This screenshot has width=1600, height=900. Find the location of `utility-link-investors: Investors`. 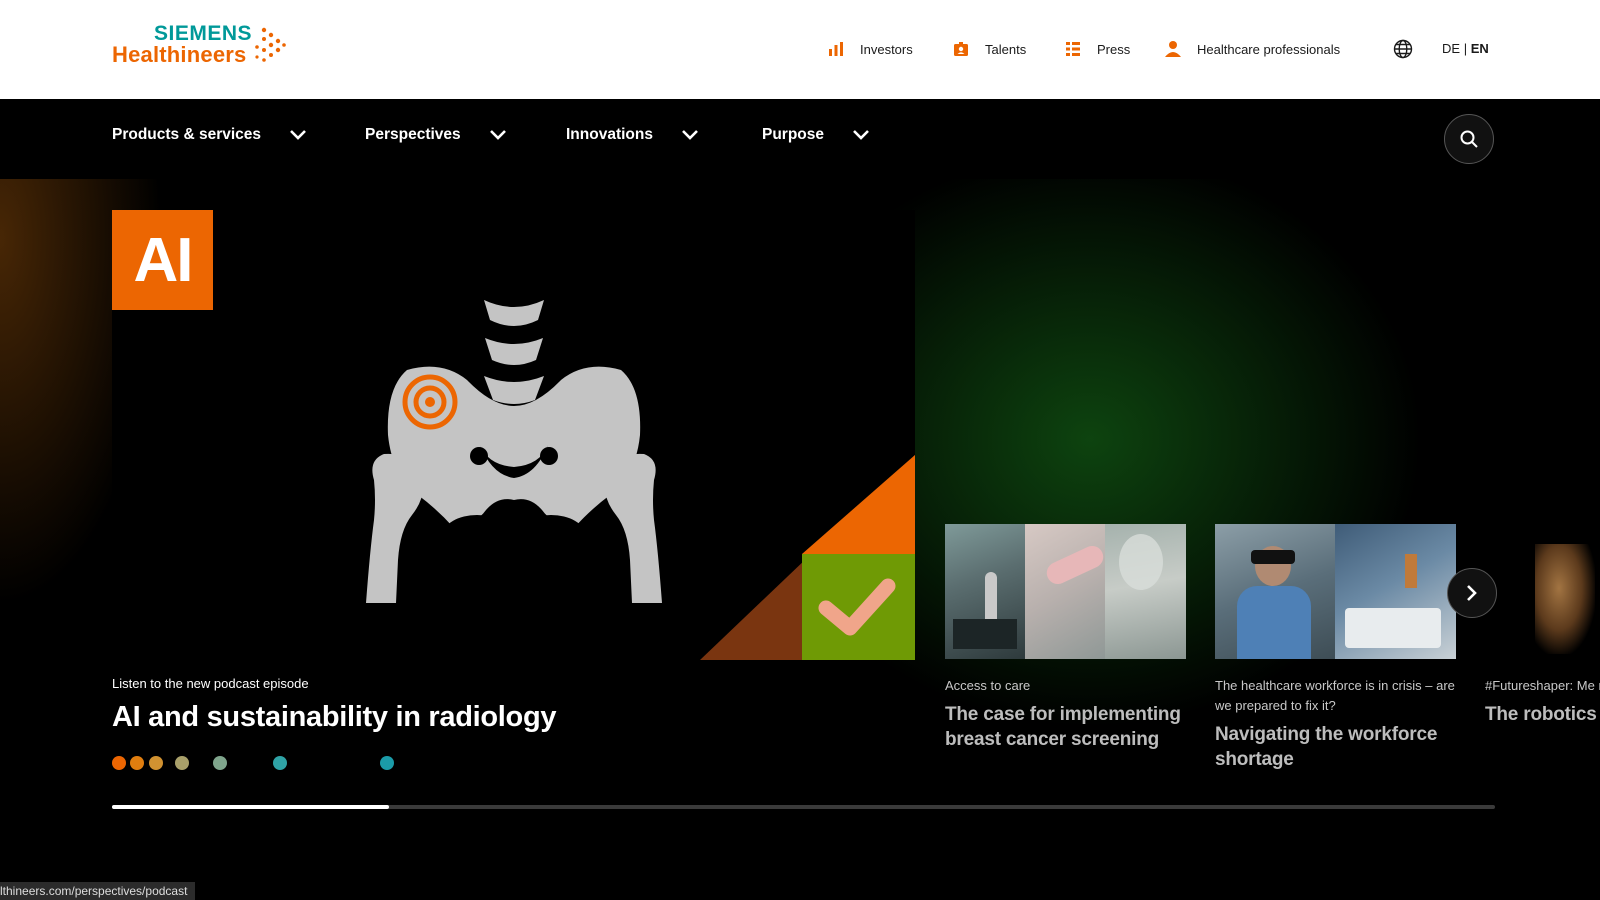

utility-link-investors: Investors is located at coordinates (869, 49).